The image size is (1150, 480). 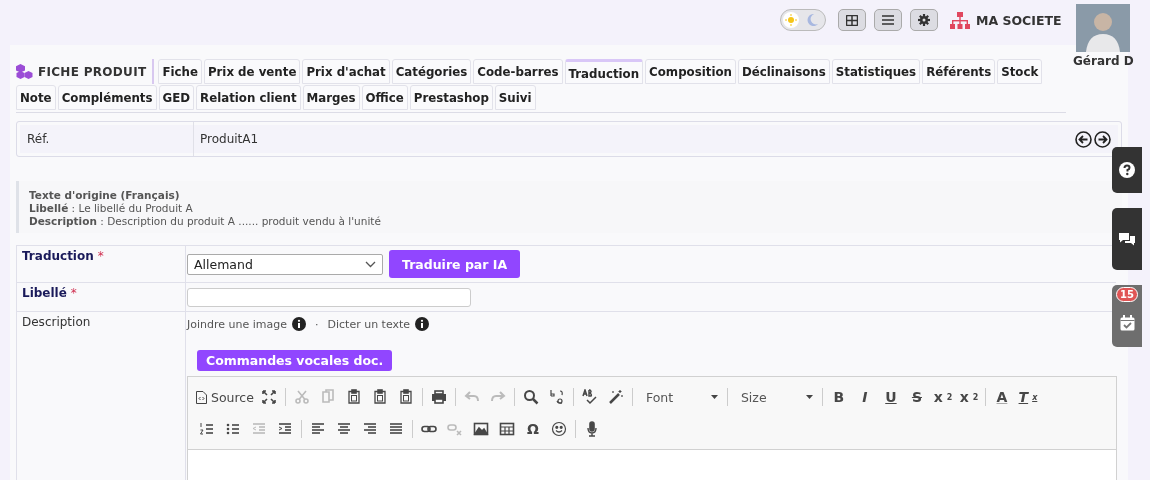 What do you see at coordinates (58, 256) in the screenshot?
I see `field-label: Traduction` at bounding box center [58, 256].